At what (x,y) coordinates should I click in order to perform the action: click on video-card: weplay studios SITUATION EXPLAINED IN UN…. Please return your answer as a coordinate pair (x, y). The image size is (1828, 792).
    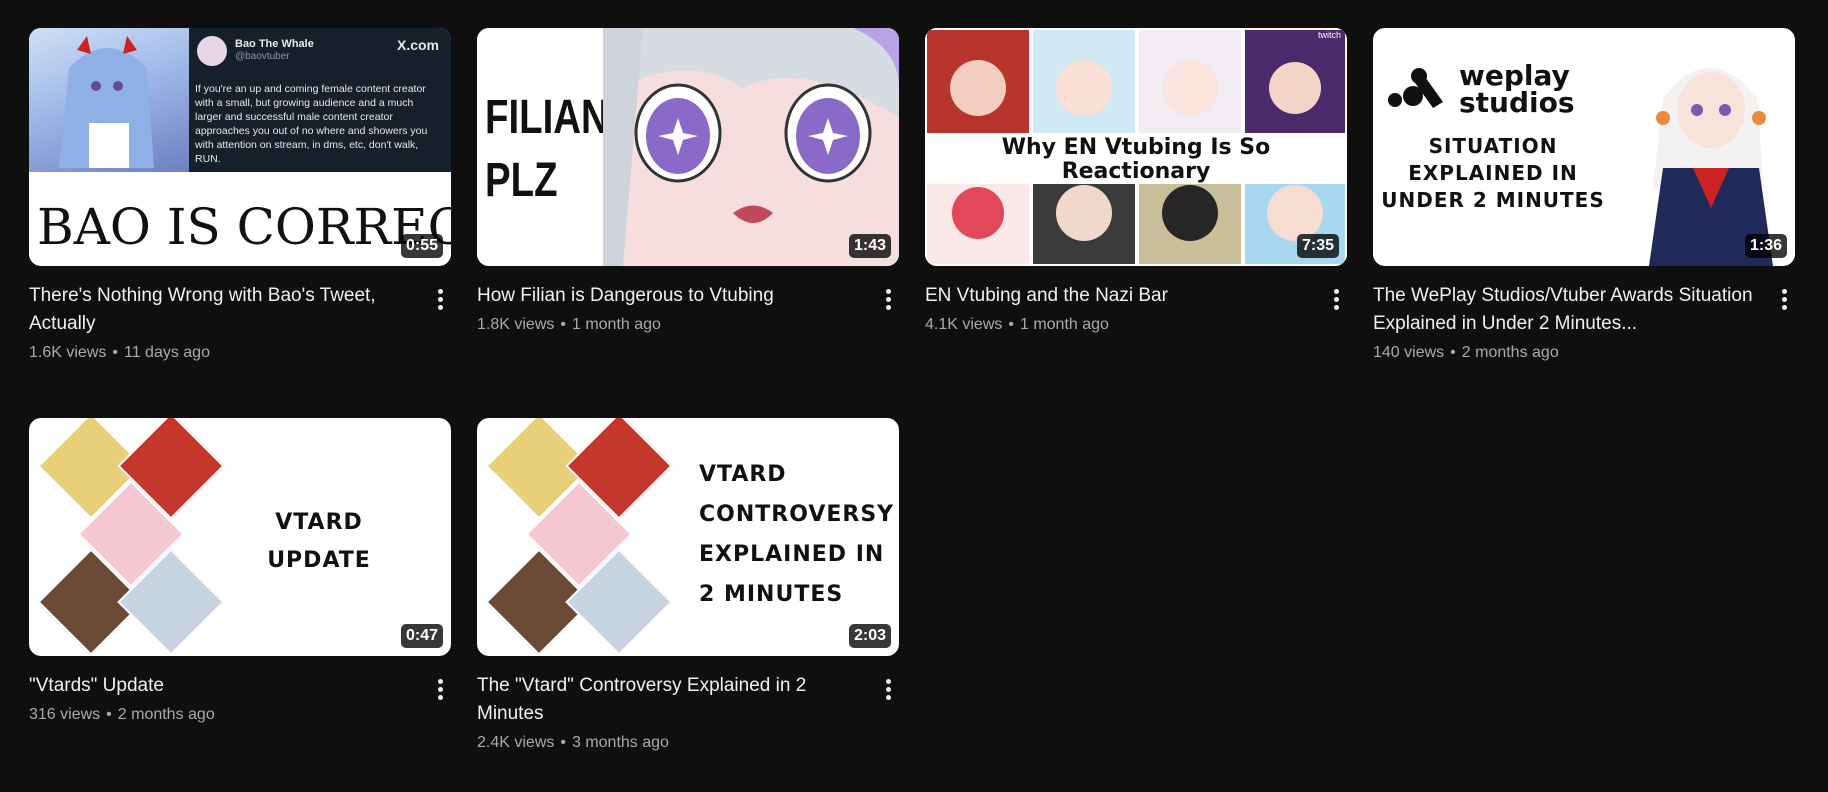
    Looking at the image, I should click on (1585, 196).